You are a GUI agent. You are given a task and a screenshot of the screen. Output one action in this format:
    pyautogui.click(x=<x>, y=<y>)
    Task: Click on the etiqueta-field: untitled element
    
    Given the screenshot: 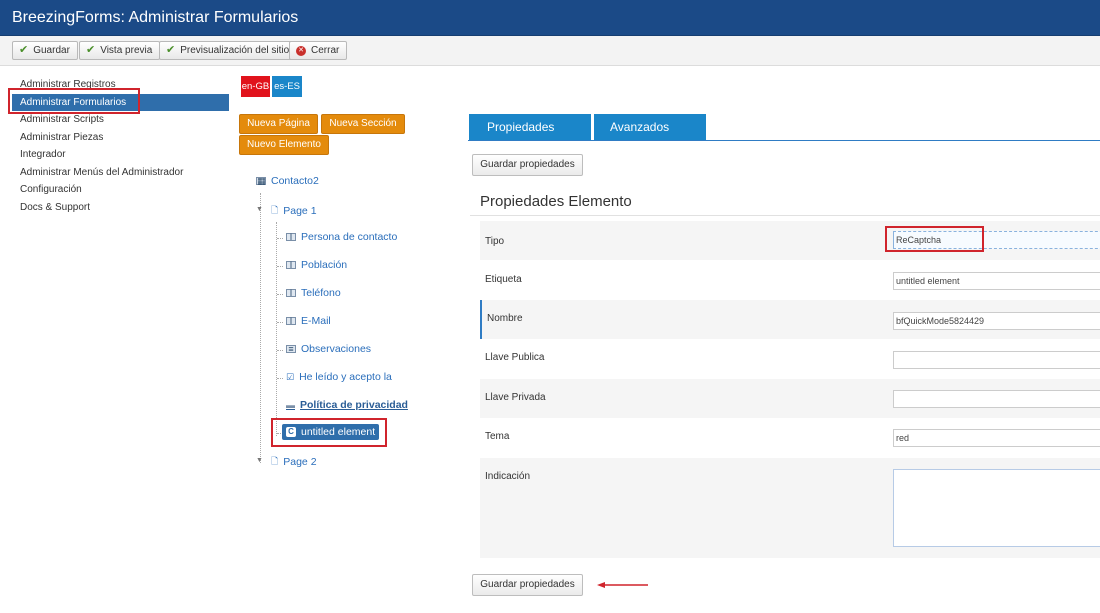 What is the action you would take?
    pyautogui.click(x=996, y=281)
    